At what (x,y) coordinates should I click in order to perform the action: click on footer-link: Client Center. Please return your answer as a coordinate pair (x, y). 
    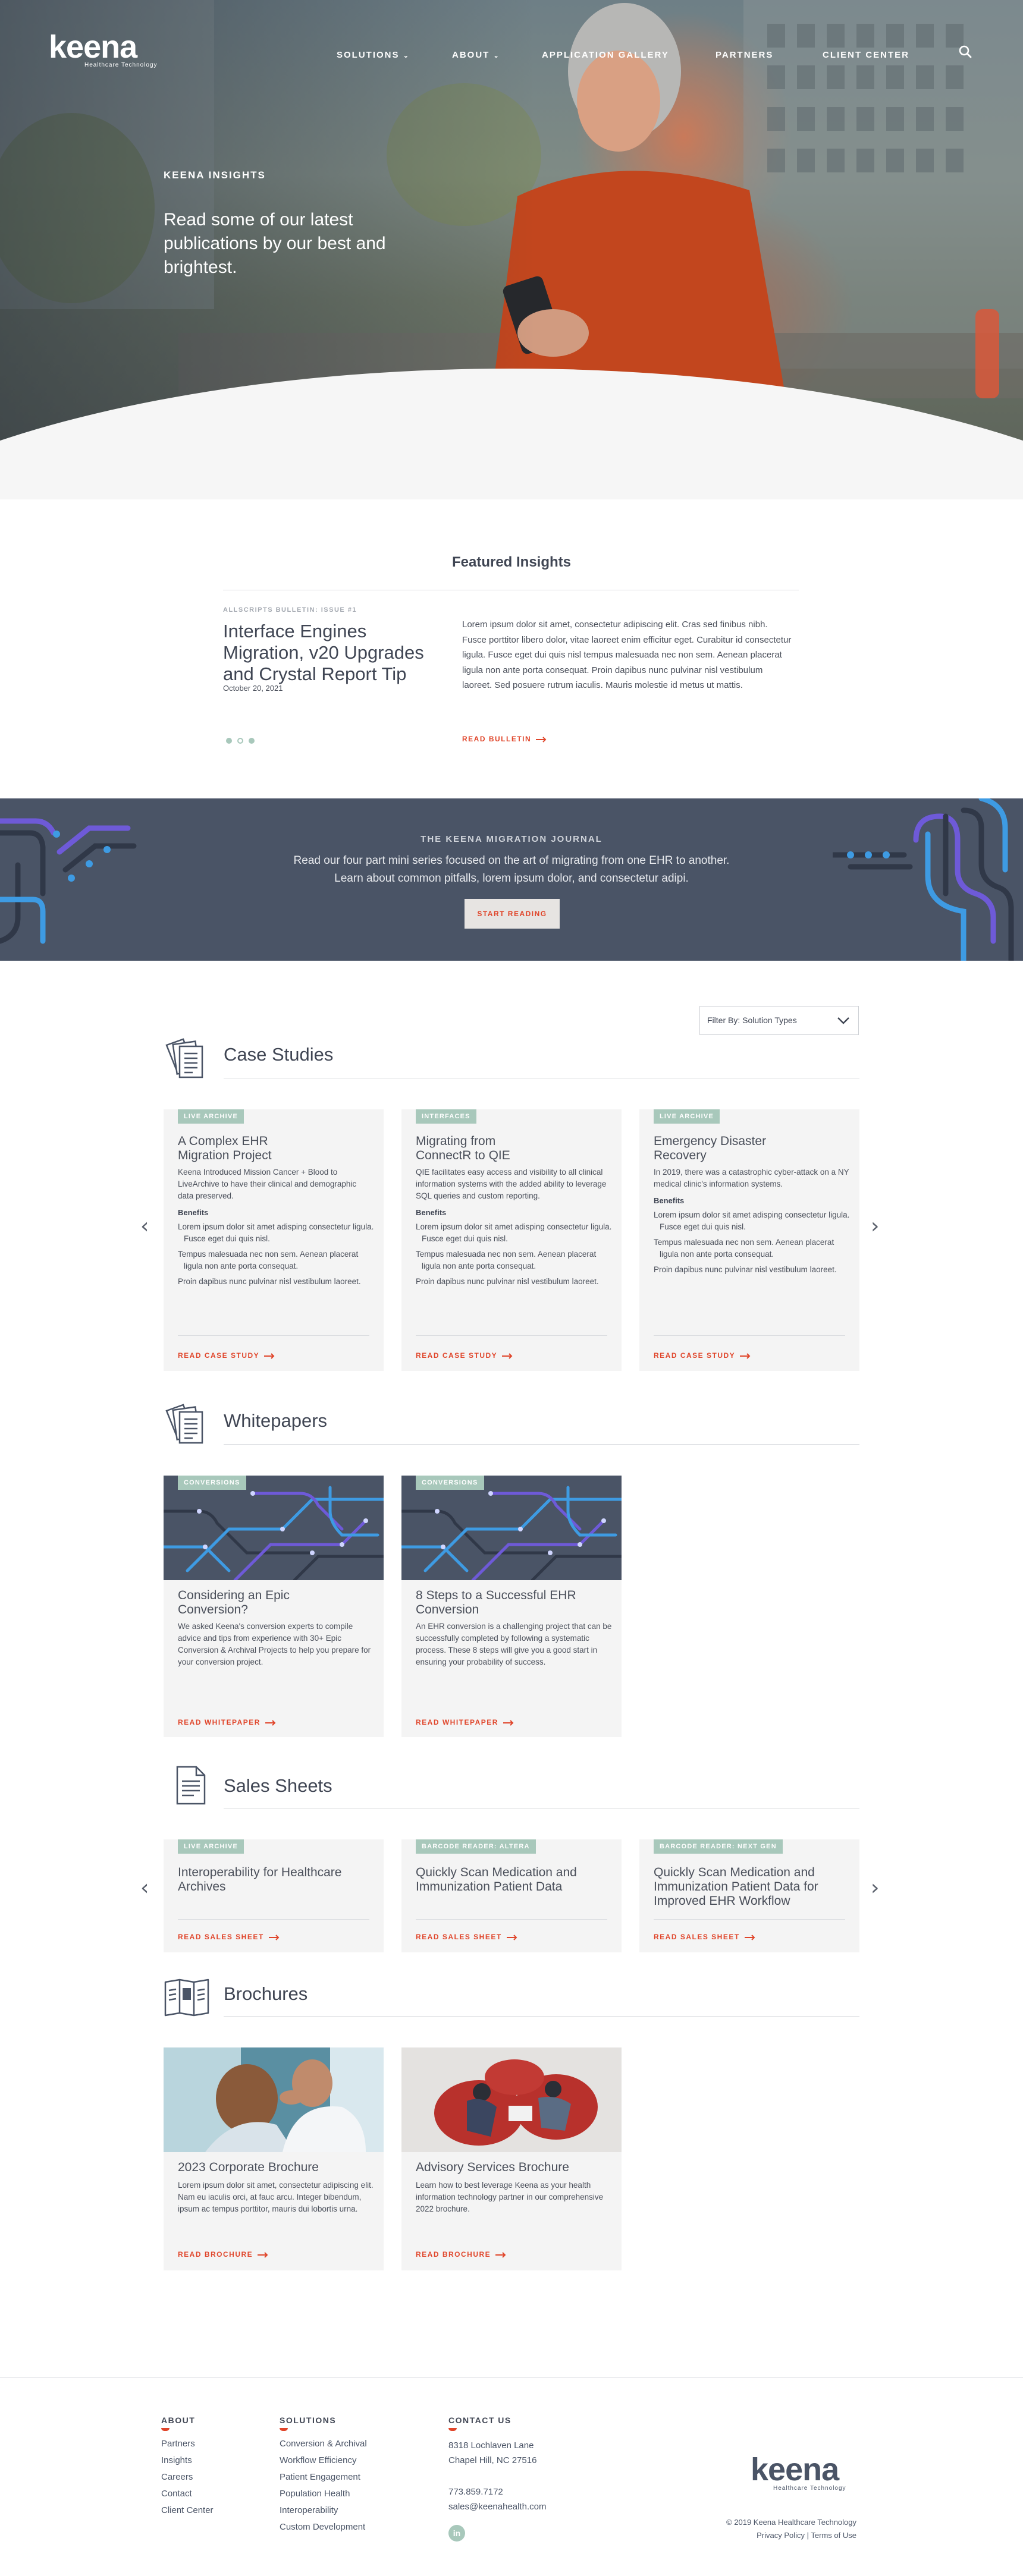
    Looking at the image, I should click on (187, 2510).